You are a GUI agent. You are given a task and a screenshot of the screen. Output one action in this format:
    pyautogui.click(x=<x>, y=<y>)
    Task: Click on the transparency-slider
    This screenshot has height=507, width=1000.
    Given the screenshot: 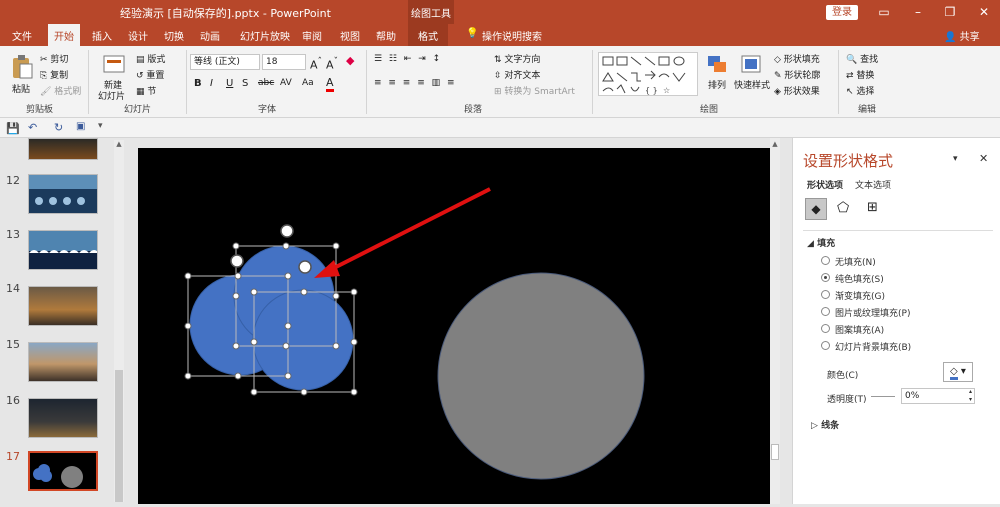 What is the action you would take?
    pyautogui.click(x=883, y=396)
    